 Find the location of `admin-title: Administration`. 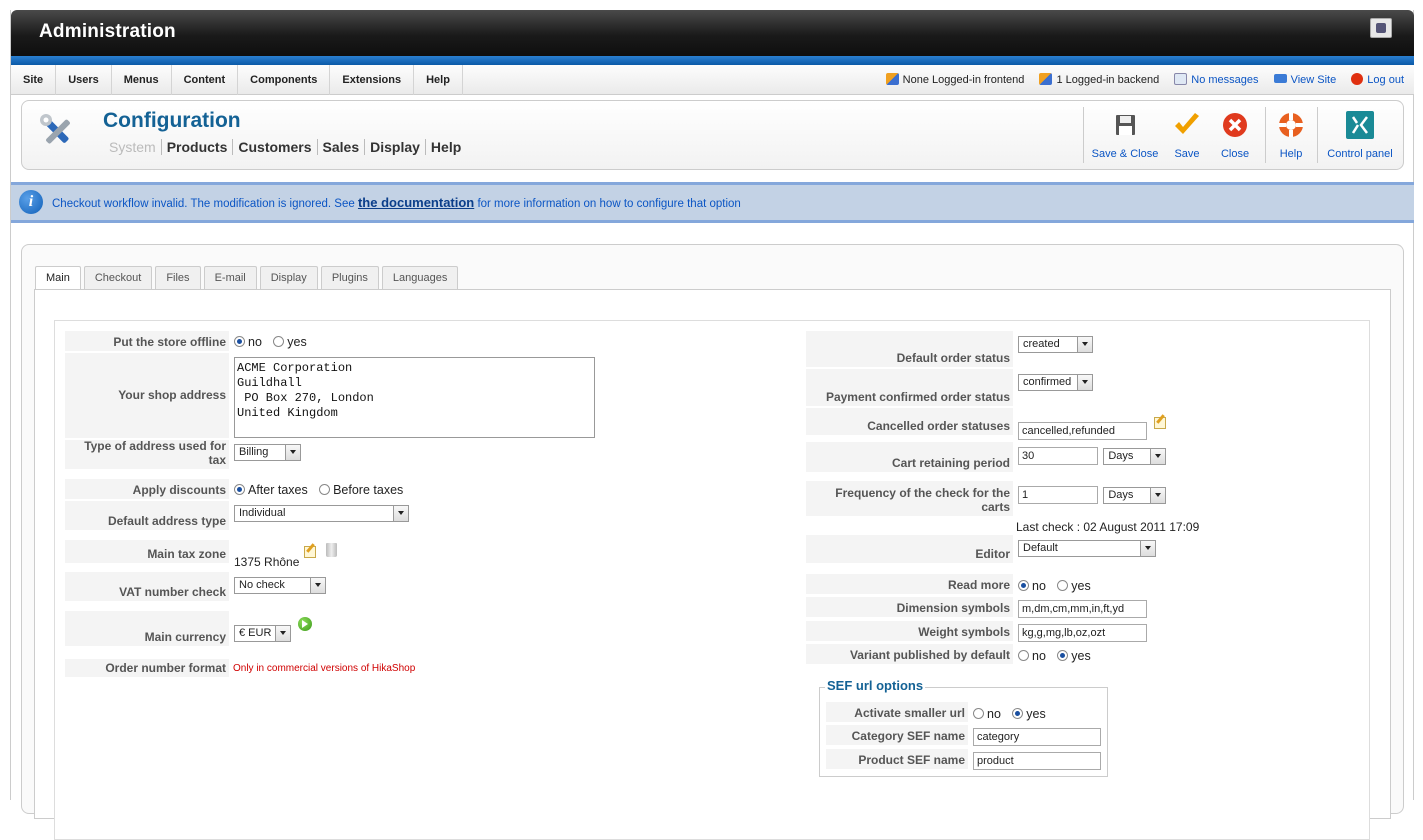

admin-title: Administration is located at coordinates (107, 31).